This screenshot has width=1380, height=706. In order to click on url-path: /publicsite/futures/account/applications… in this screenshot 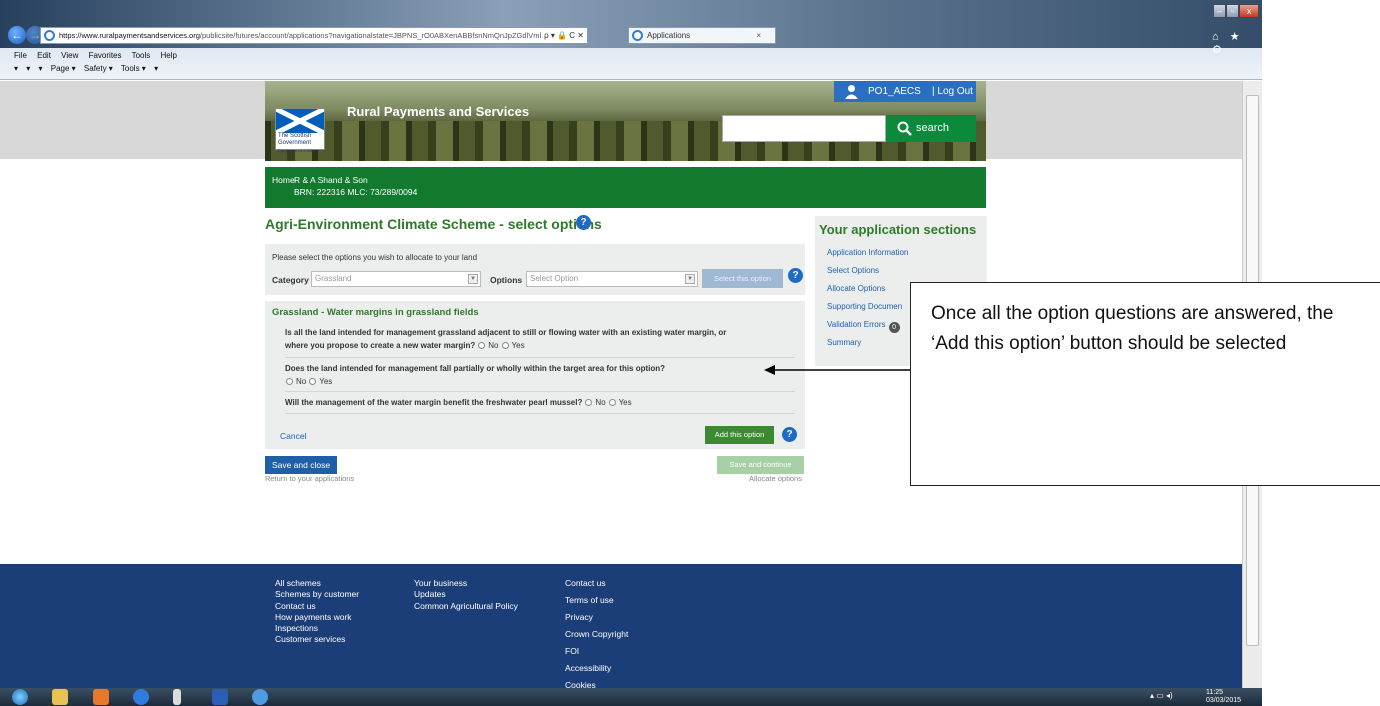, I will do `click(370, 35)`.